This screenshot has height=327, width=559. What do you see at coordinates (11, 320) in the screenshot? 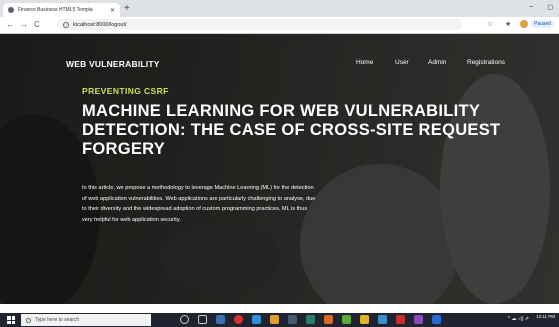
I see `windows-start-icon` at bounding box center [11, 320].